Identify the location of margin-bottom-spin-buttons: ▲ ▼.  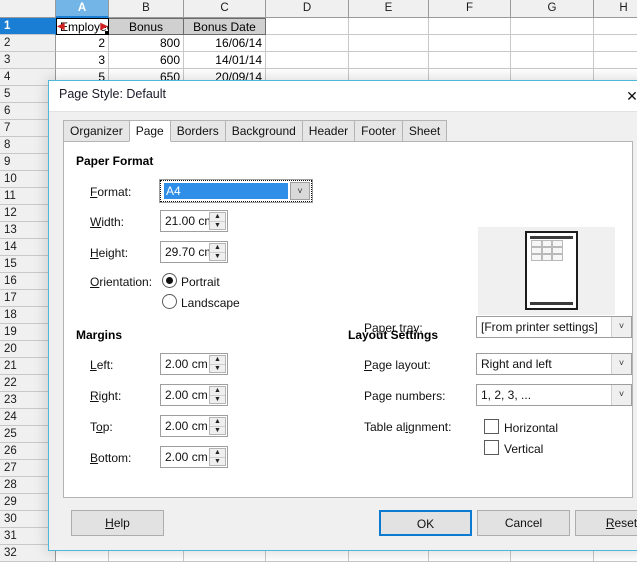
(217, 457).